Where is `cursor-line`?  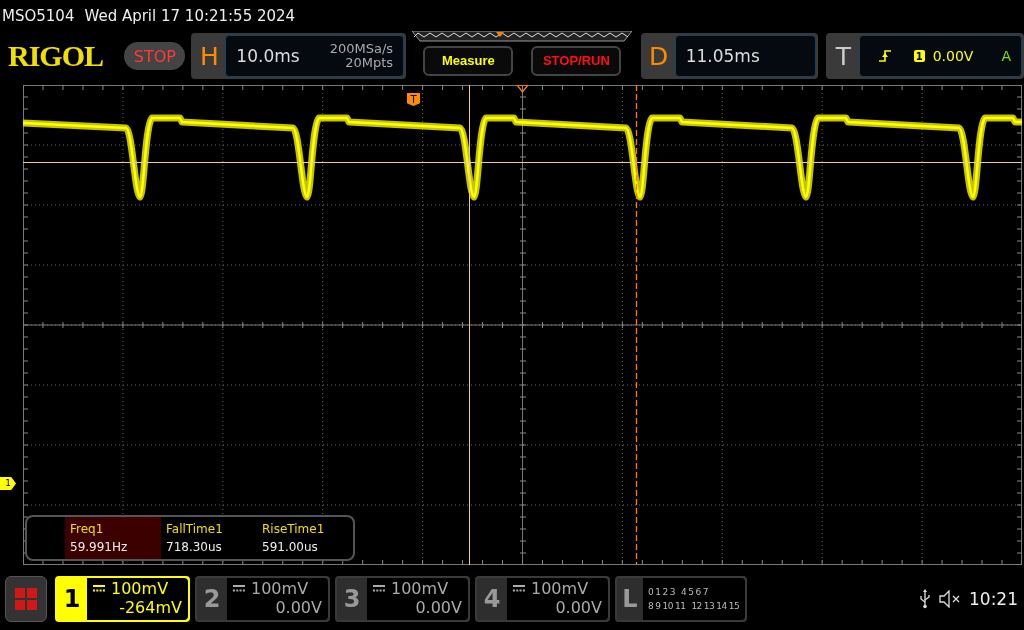 cursor-line is located at coordinates (522, 162).